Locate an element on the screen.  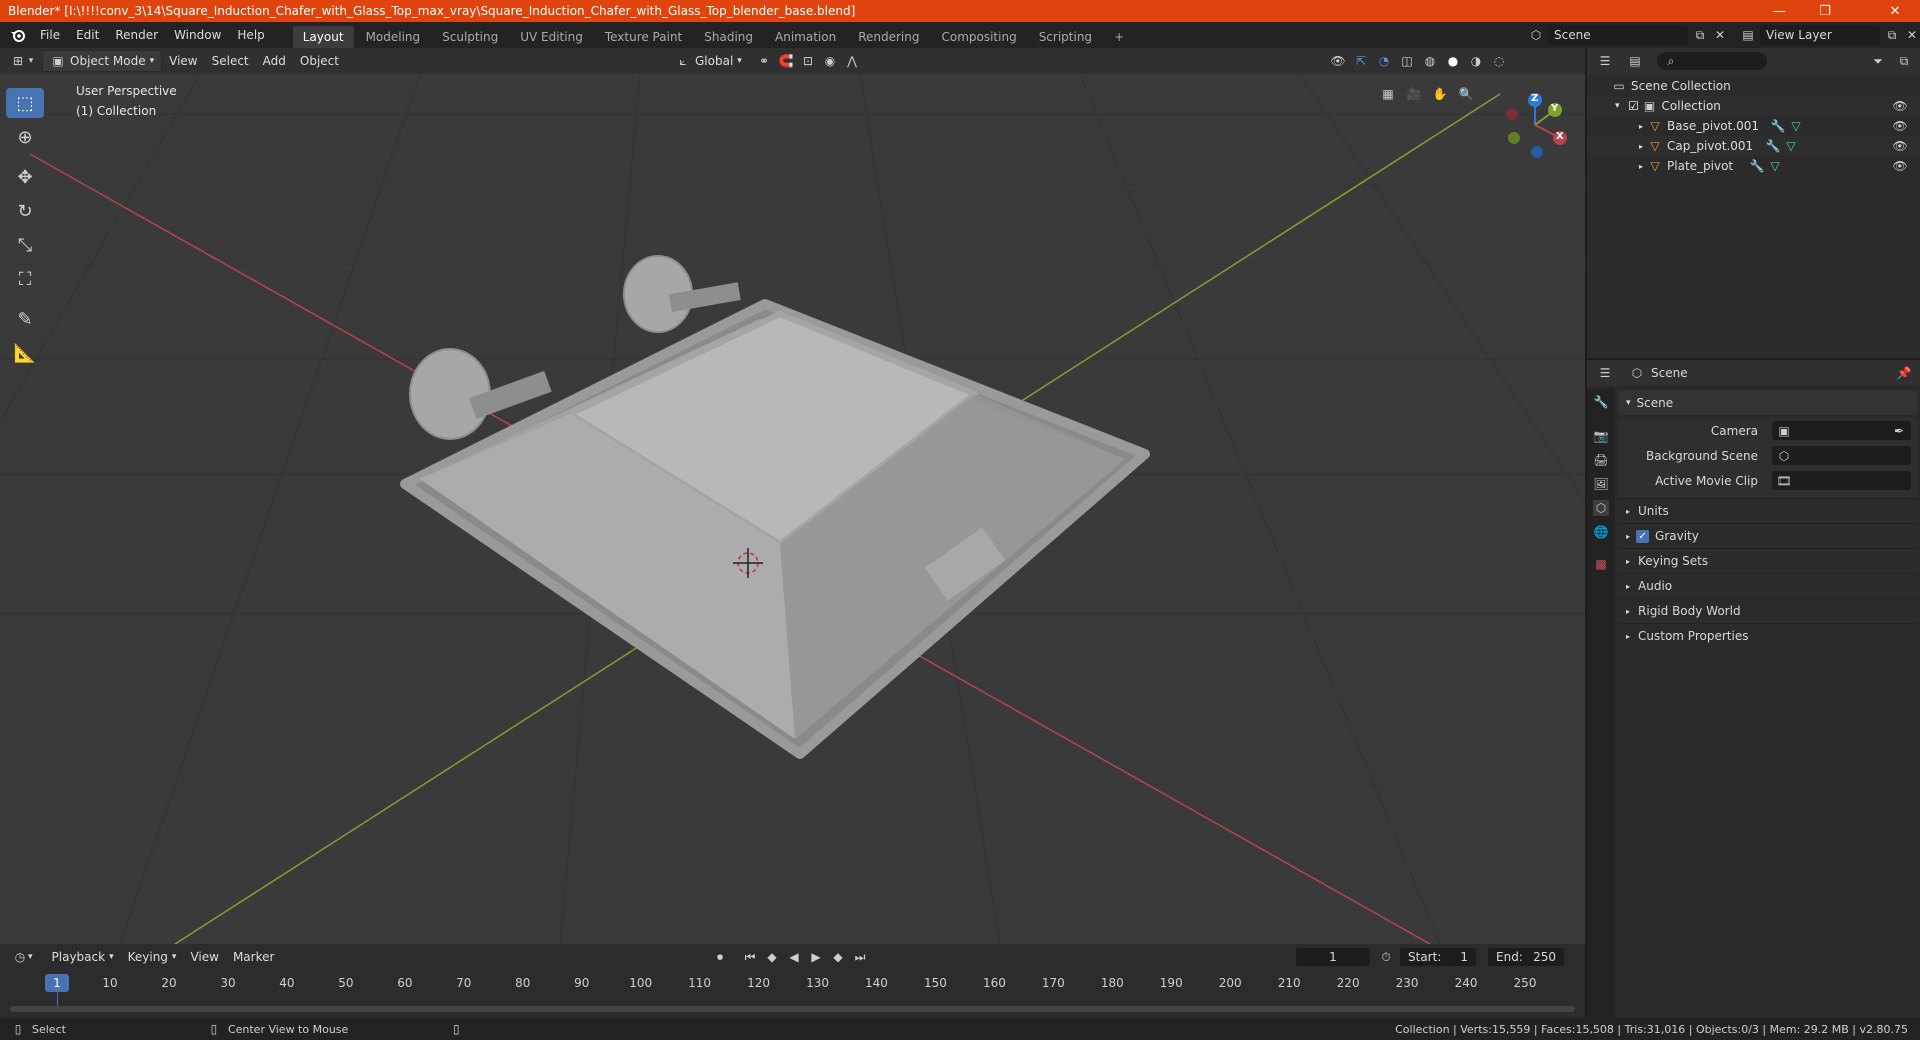
custom-properties-panel-header: ▸ Custom Properties is located at coordinates (1768, 635).